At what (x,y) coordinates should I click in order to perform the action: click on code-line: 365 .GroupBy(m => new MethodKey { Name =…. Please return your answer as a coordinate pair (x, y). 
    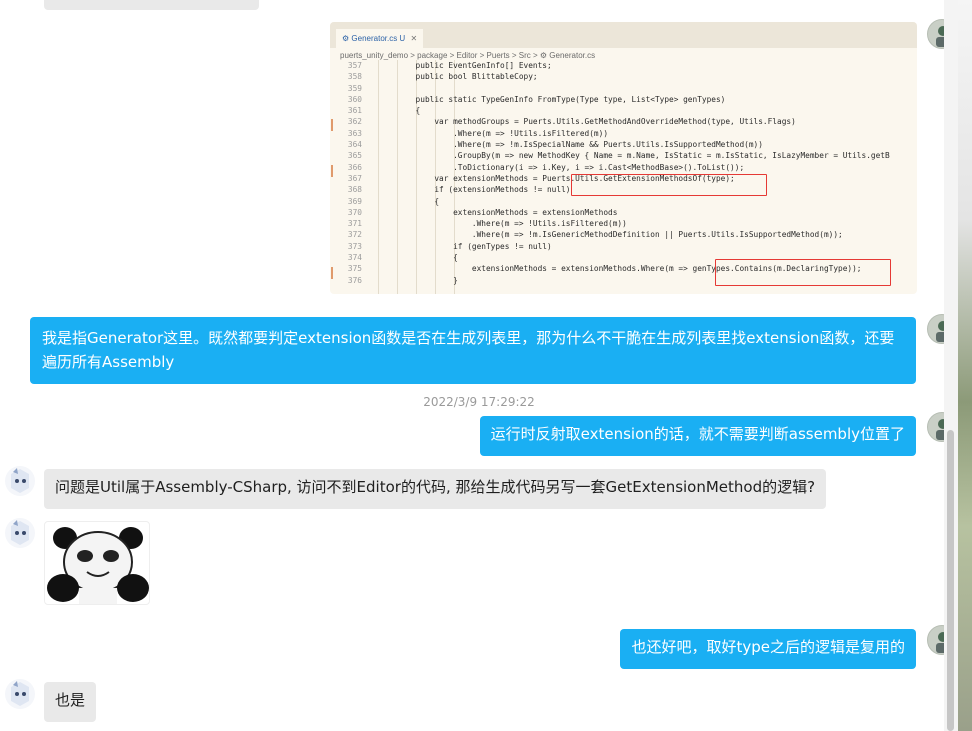
    Looking at the image, I should click on (623, 155).